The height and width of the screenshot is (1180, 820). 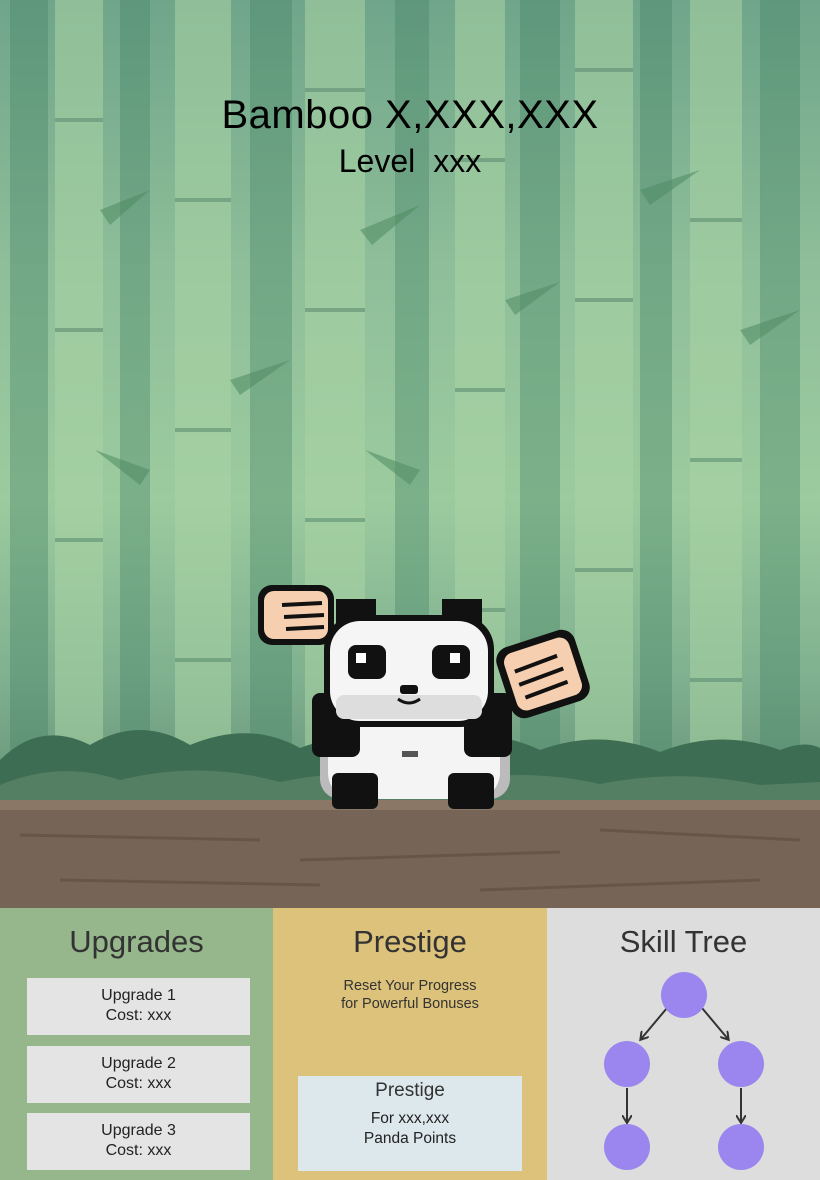 I want to click on upgrade-name: Upgrade 2, so click(x=138, y=1063).